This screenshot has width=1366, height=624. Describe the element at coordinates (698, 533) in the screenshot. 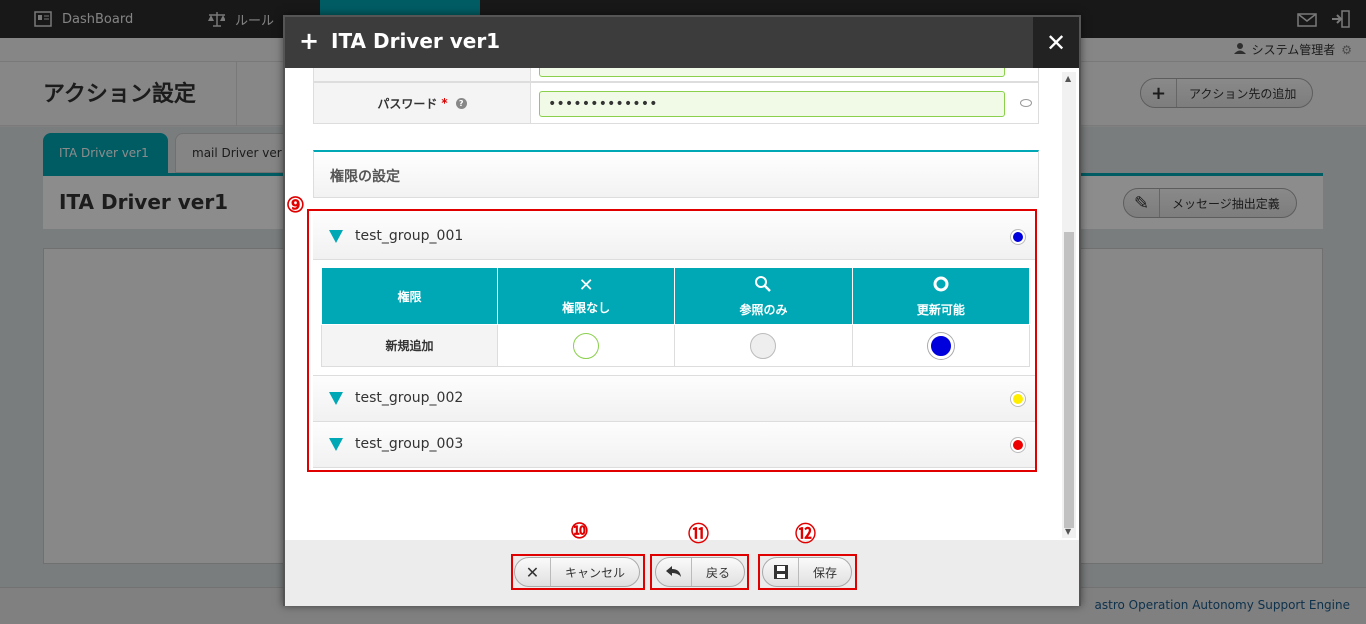

I see `annotation-marker-11: ⑪` at that location.